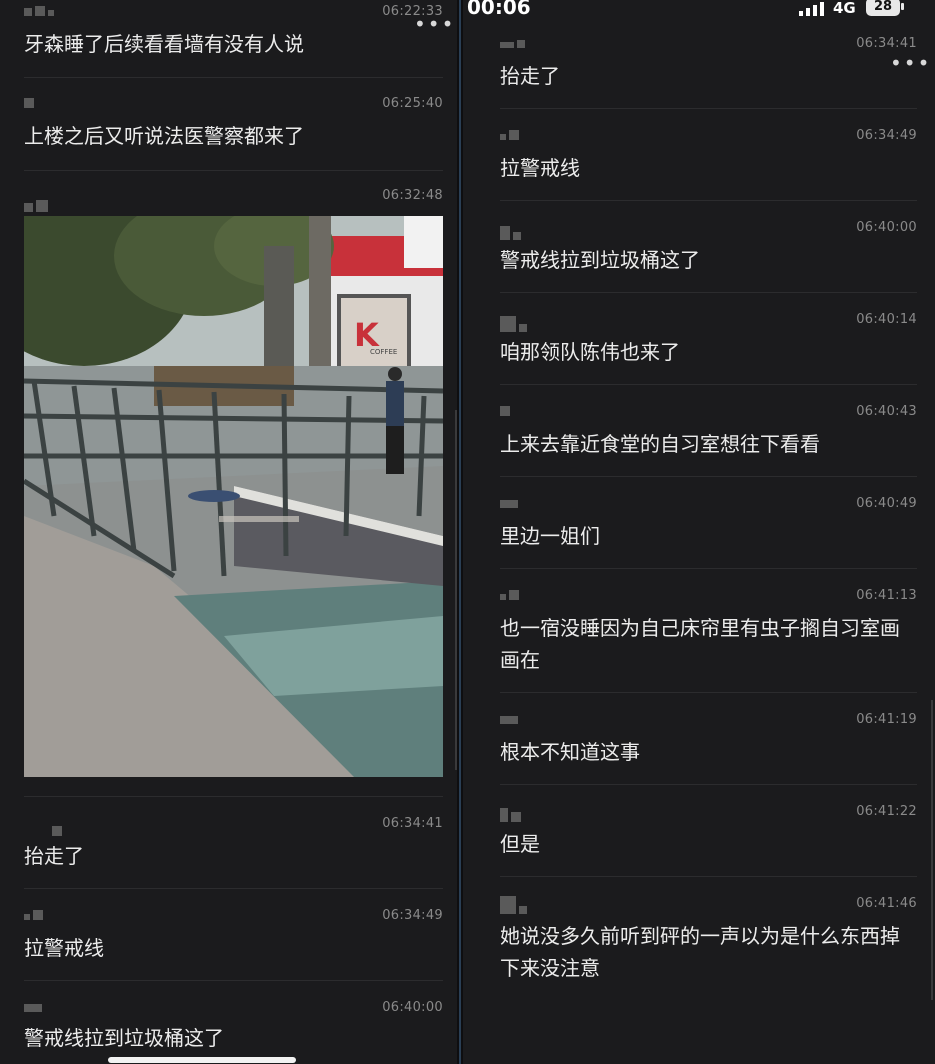 The height and width of the screenshot is (1064, 935). What do you see at coordinates (886, 719) in the screenshot?
I see `message-time: 06:41:19` at bounding box center [886, 719].